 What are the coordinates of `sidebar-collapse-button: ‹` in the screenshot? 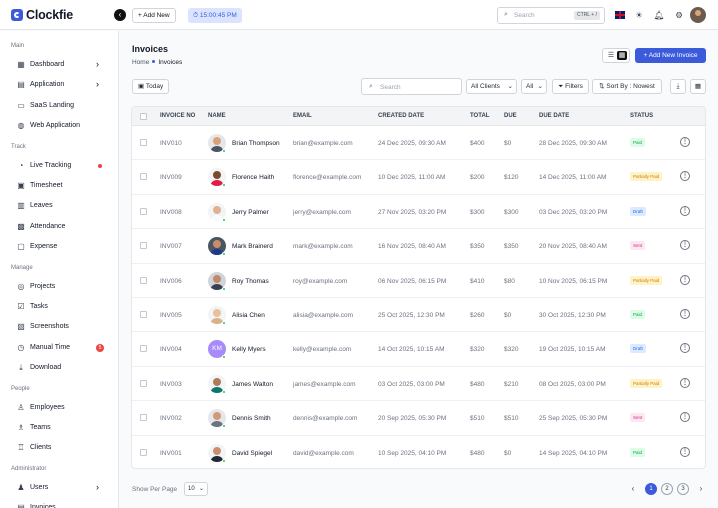 It's located at (120, 15).